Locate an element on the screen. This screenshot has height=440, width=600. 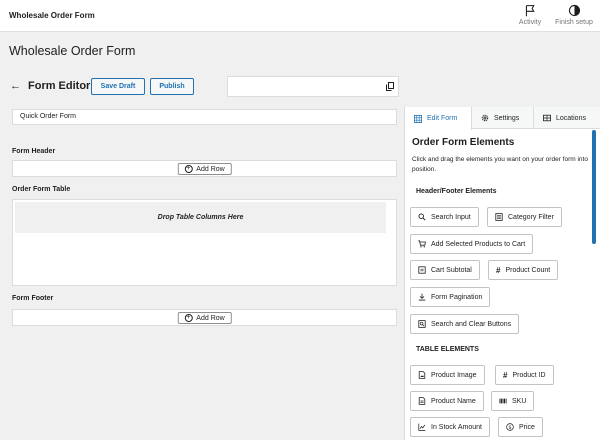
element-category-filter: Category Filter is located at coordinates (524, 217).